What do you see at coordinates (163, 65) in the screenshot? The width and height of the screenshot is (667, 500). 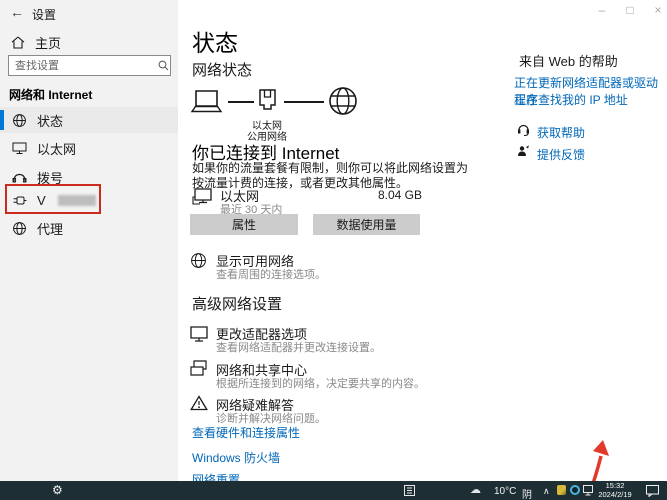 I see `search-icon` at bounding box center [163, 65].